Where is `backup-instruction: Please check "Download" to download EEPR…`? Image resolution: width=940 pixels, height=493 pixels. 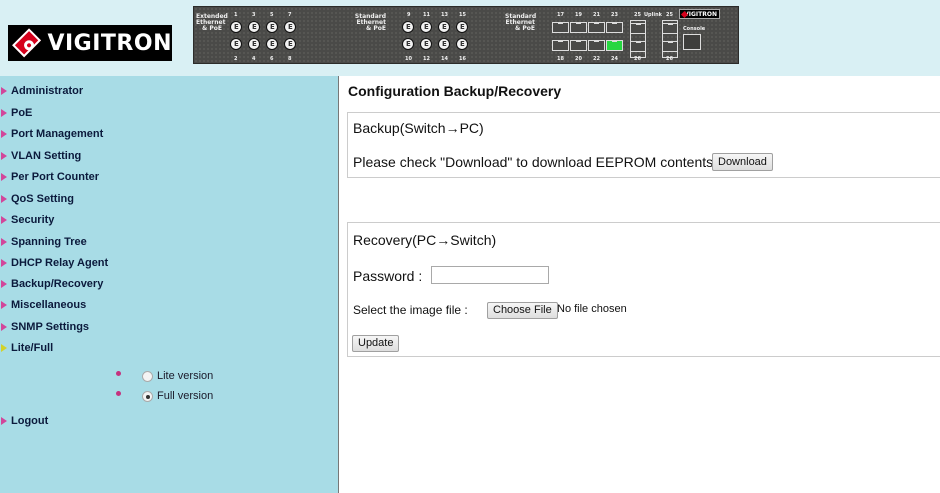 backup-instruction: Please check "Download" to download EEPR… is located at coordinates (535, 162).